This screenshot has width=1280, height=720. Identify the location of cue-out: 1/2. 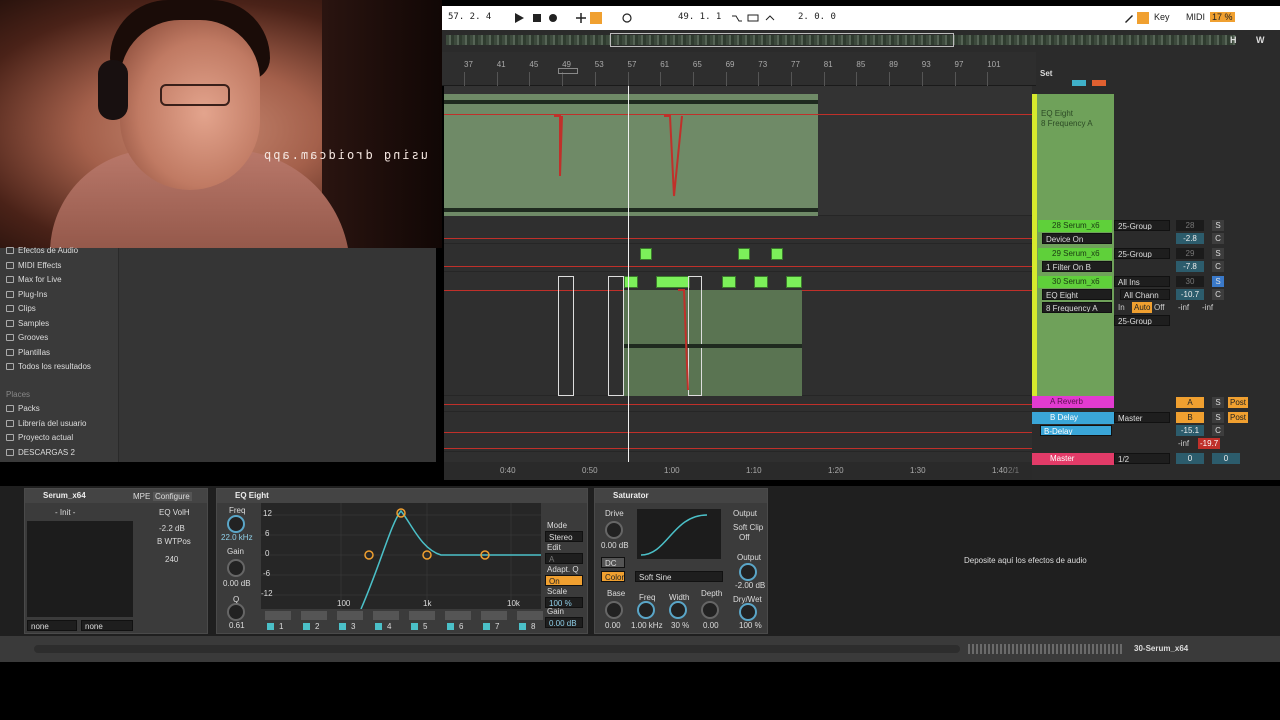
(1142, 458).